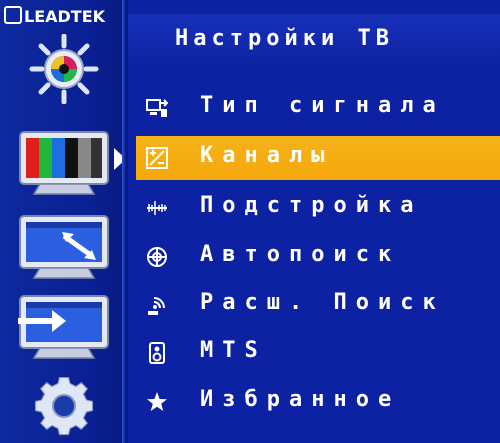 This screenshot has width=500, height=443. I want to click on picture-settings-icon, so click(64, 69).